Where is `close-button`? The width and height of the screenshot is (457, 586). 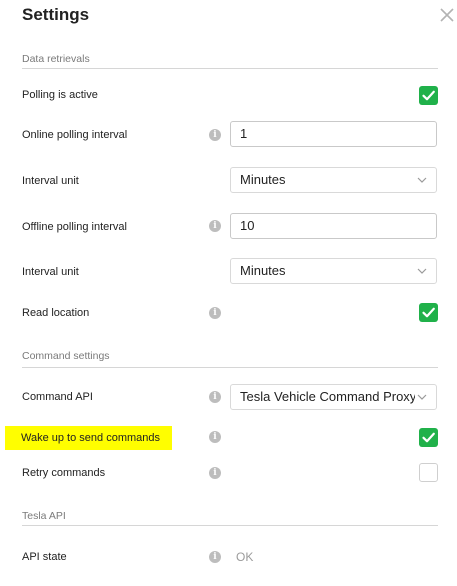 close-button is located at coordinates (447, 15).